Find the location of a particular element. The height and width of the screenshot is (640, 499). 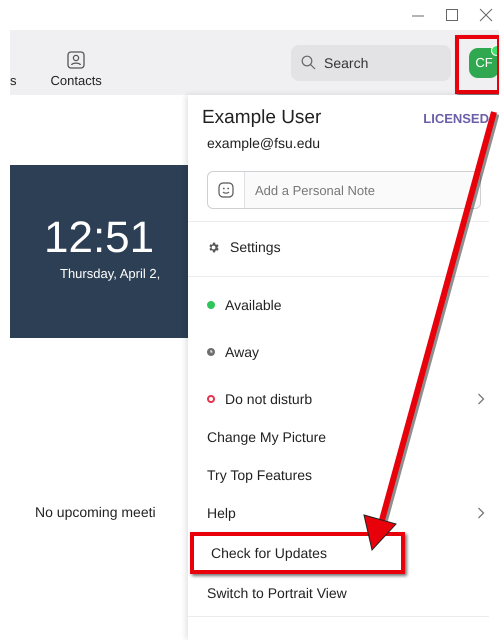

menu-item: Help is located at coordinates (338, 513).